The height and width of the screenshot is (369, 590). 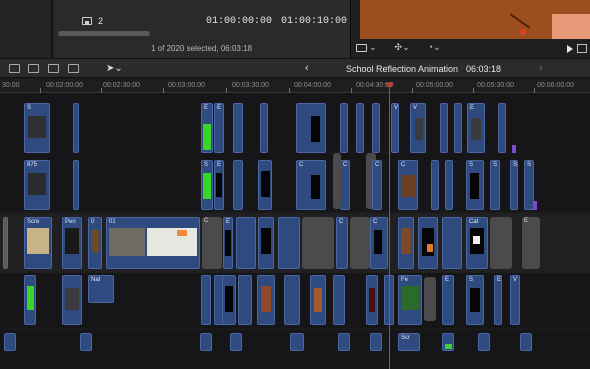 What do you see at coordinates (403, 165) in the screenshot?
I see `clip-label: C` at bounding box center [403, 165].